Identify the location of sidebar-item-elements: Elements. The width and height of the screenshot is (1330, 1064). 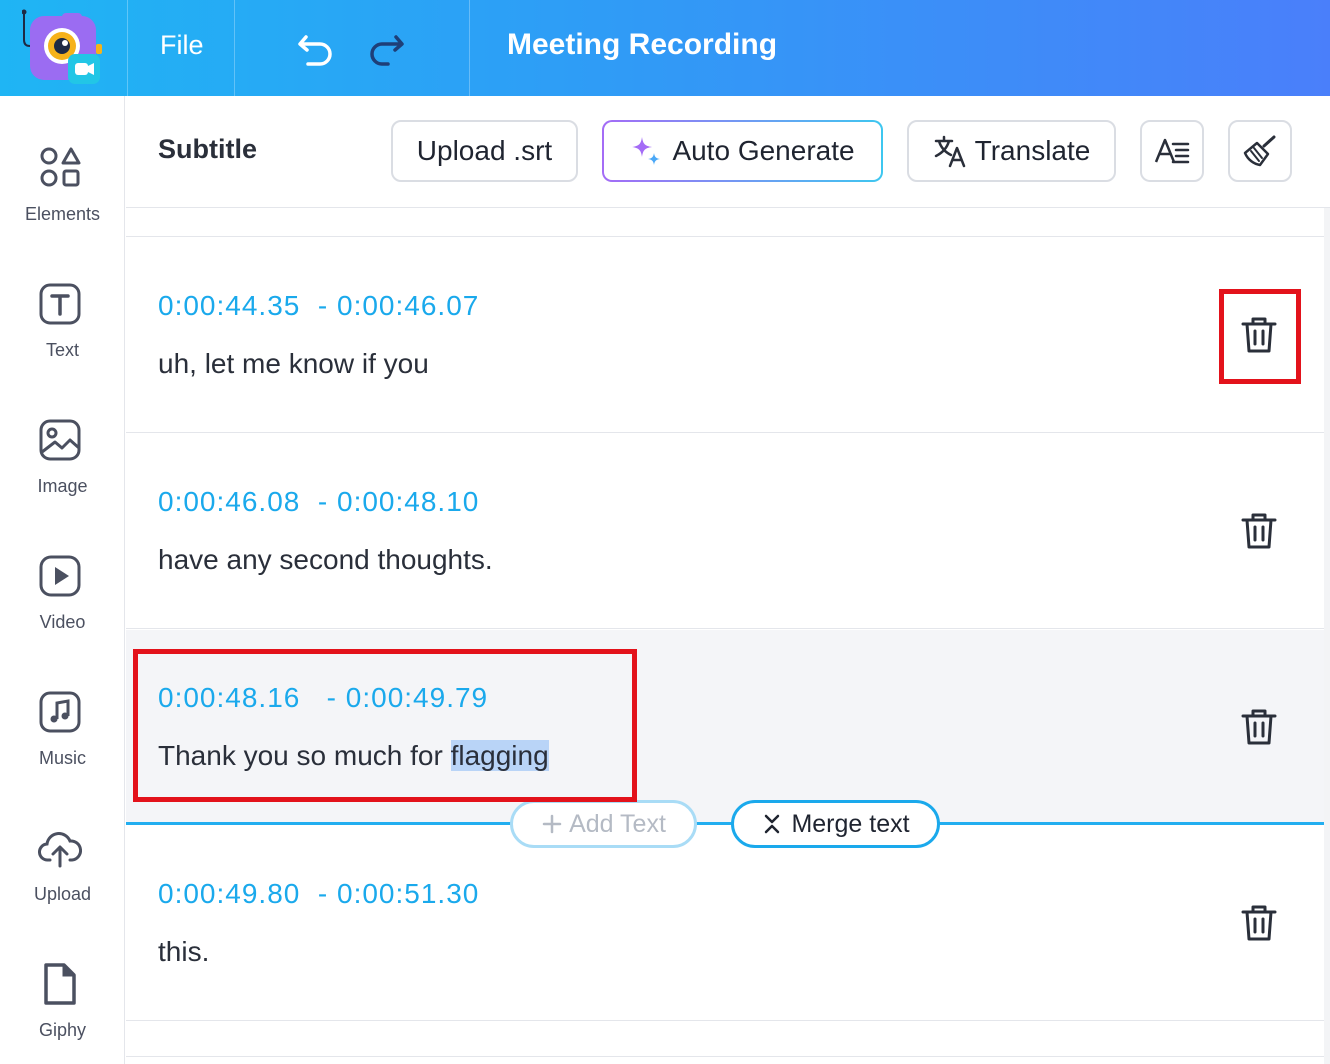
(62, 201).